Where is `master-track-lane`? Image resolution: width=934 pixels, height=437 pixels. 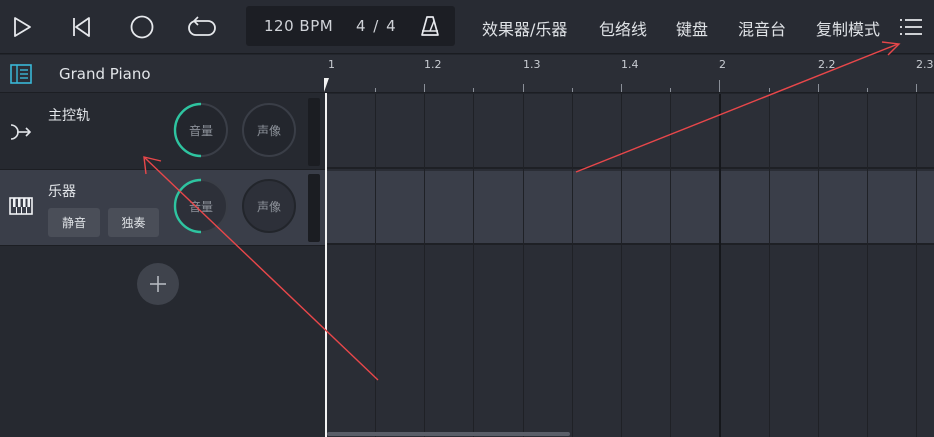
master-track-lane is located at coordinates (629, 131).